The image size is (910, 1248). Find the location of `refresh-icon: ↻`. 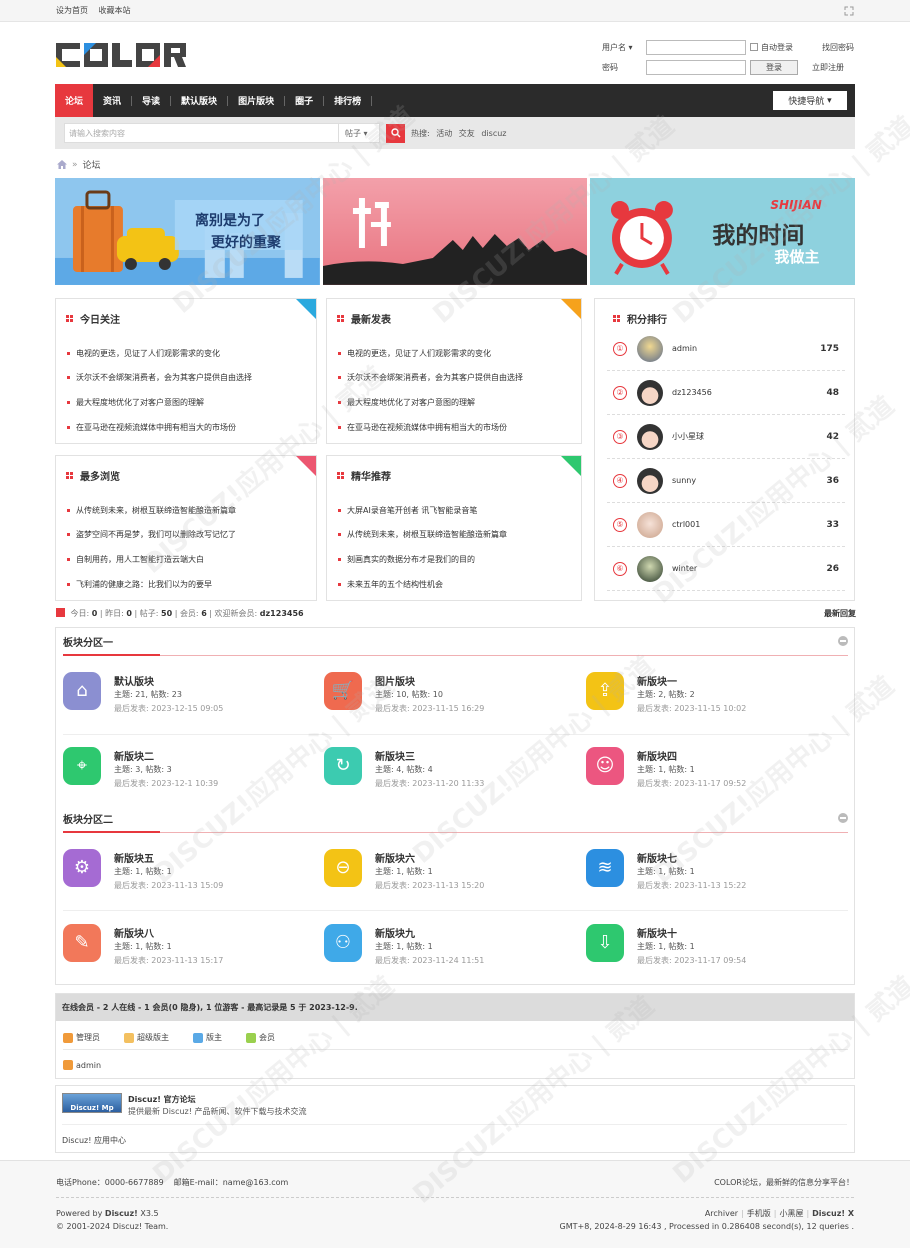

refresh-icon: ↻ is located at coordinates (343, 766).